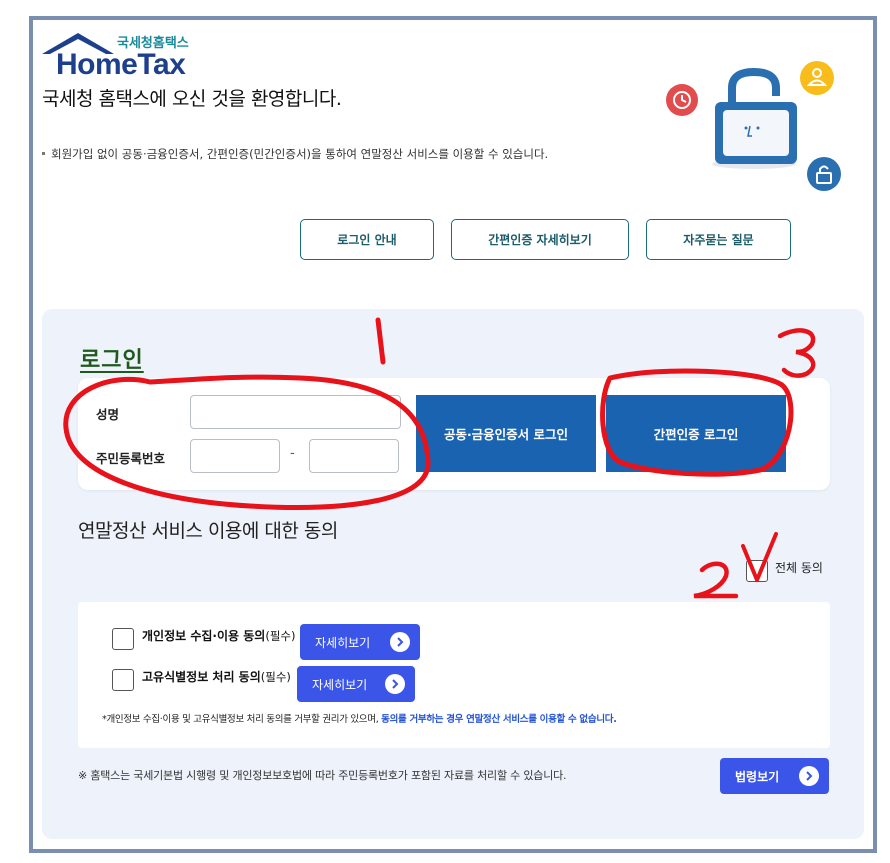  I want to click on privacy-detail-label: 자세히보기, so click(343, 642).